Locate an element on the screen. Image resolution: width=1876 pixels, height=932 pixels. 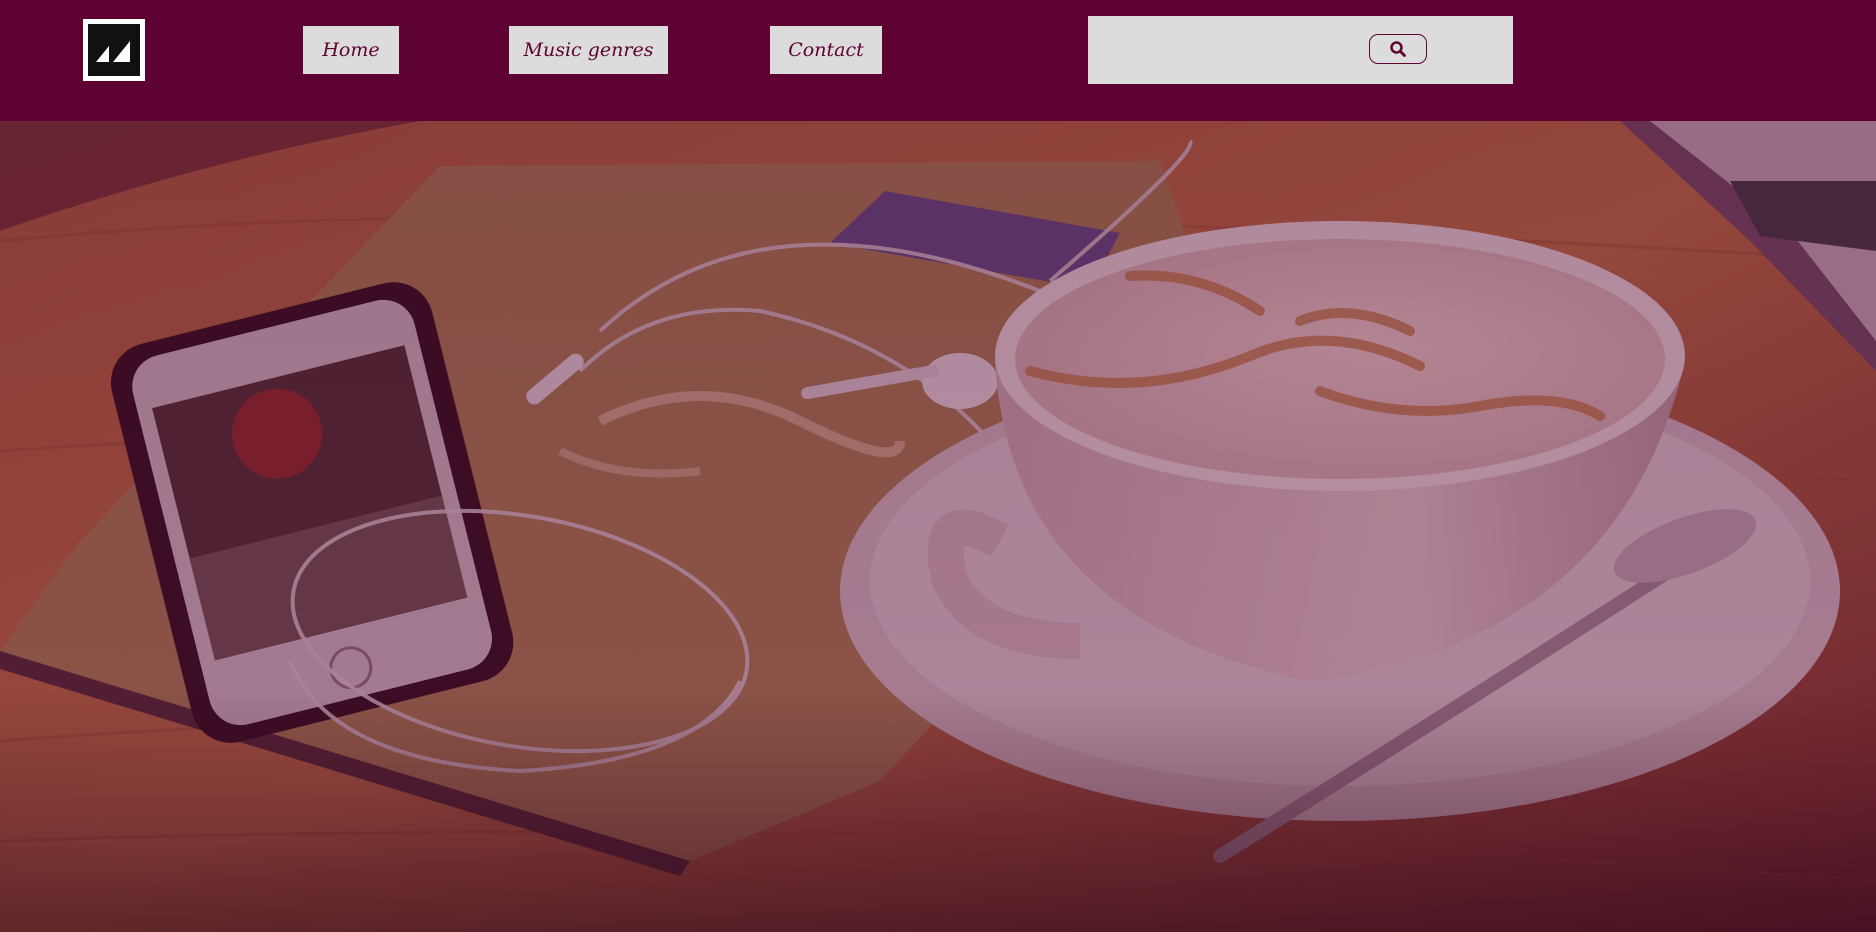
search-bar is located at coordinates (1300, 50).